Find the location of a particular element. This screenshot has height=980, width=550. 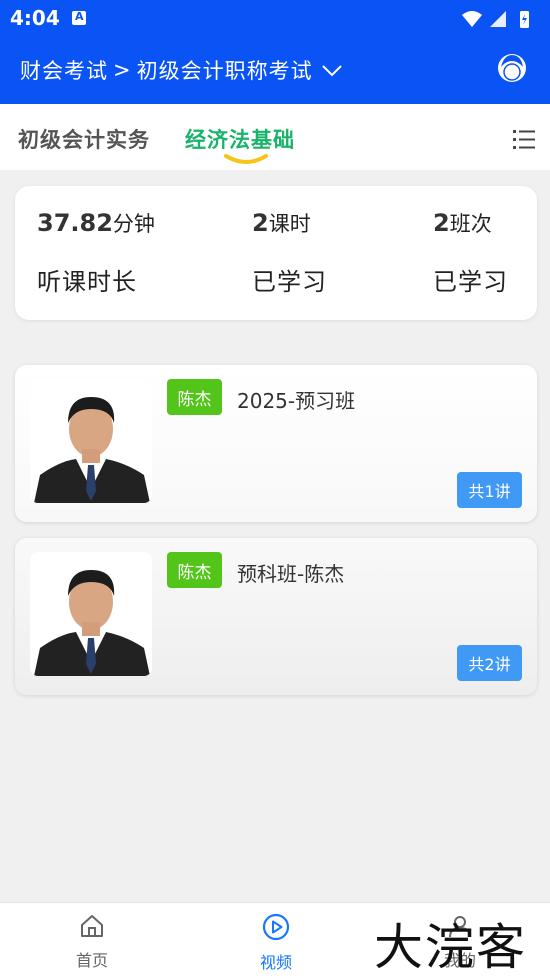

duration-label: 听课时长 is located at coordinates (87, 282).